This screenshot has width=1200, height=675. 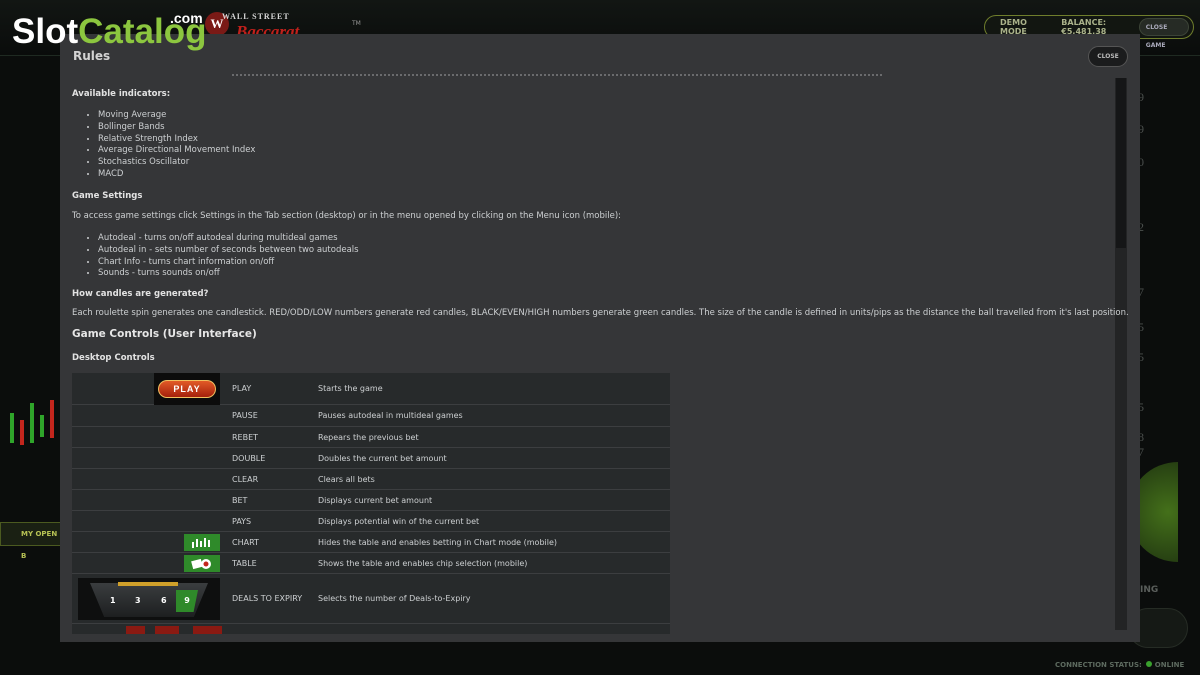 What do you see at coordinates (186, 18) in the screenshot?
I see `watermark-com: .com` at bounding box center [186, 18].